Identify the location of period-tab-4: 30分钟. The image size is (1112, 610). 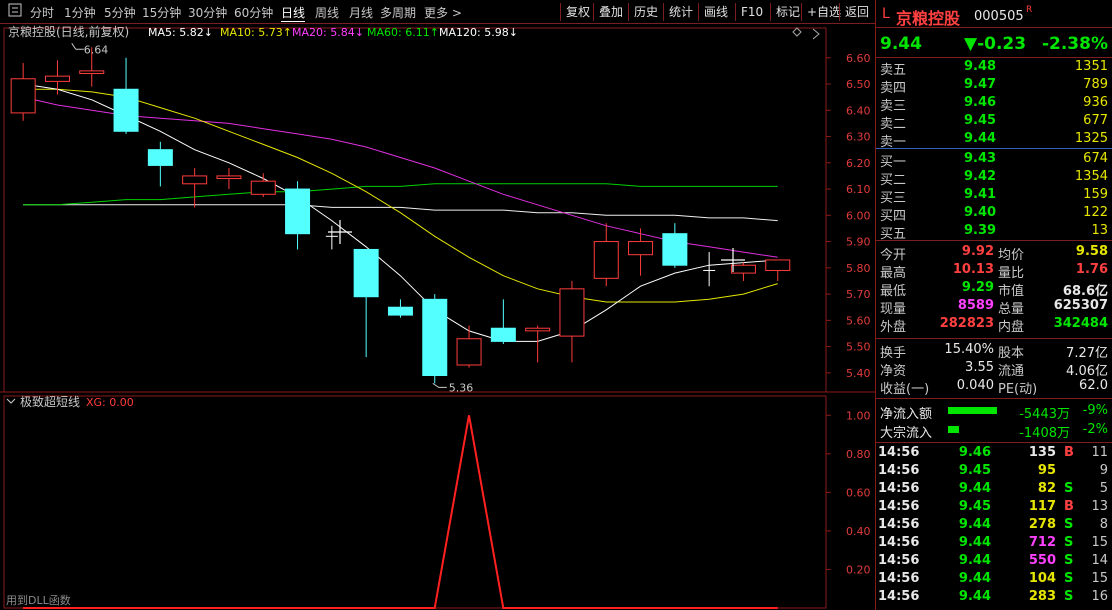
(207, 12).